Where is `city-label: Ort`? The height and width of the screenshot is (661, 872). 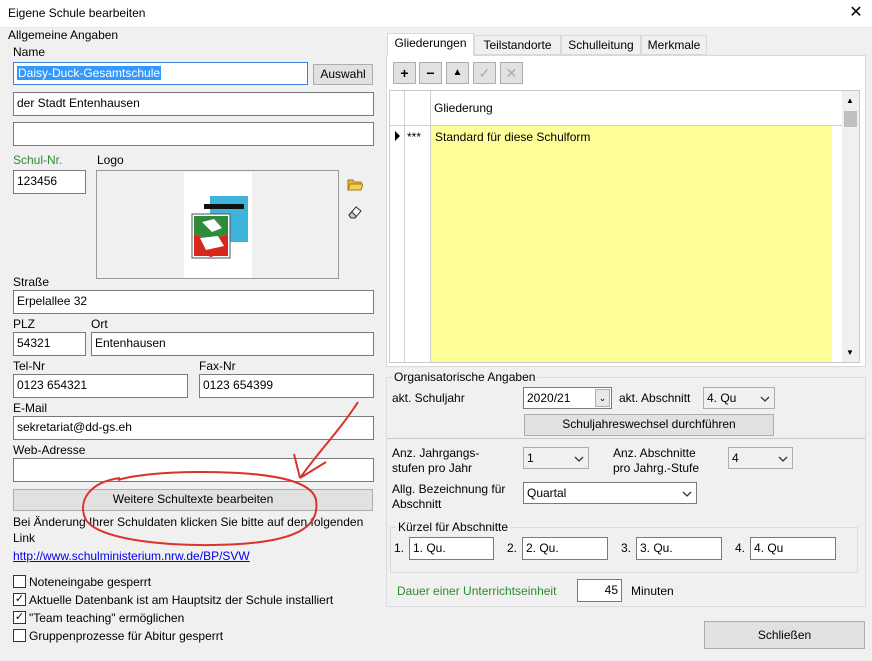 city-label: Ort is located at coordinates (99, 324).